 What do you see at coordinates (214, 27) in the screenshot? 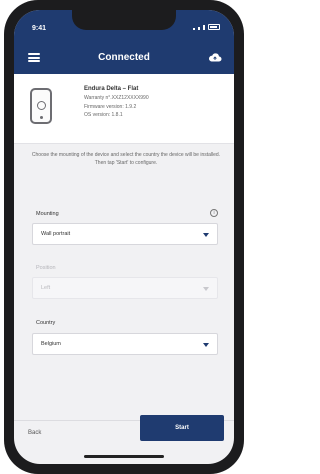
I see `battery-icon` at bounding box center [214, 27].